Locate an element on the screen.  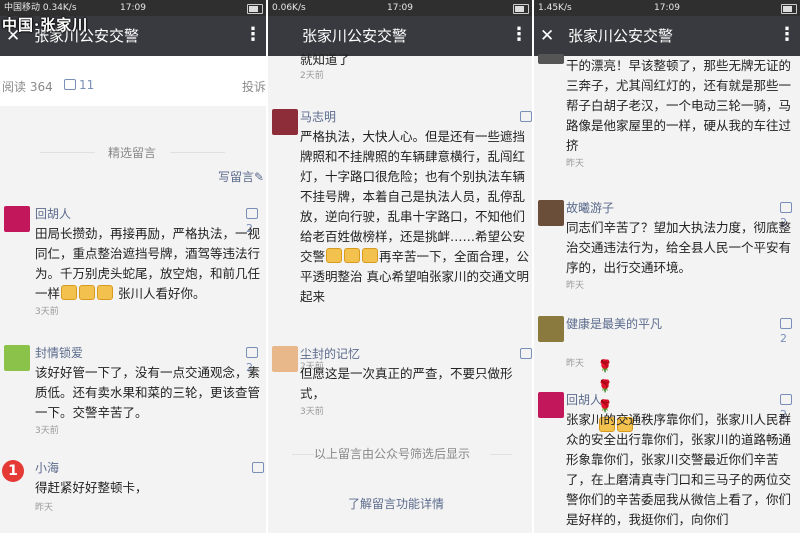
footer-divider-left is located at coordinates (303, 454).